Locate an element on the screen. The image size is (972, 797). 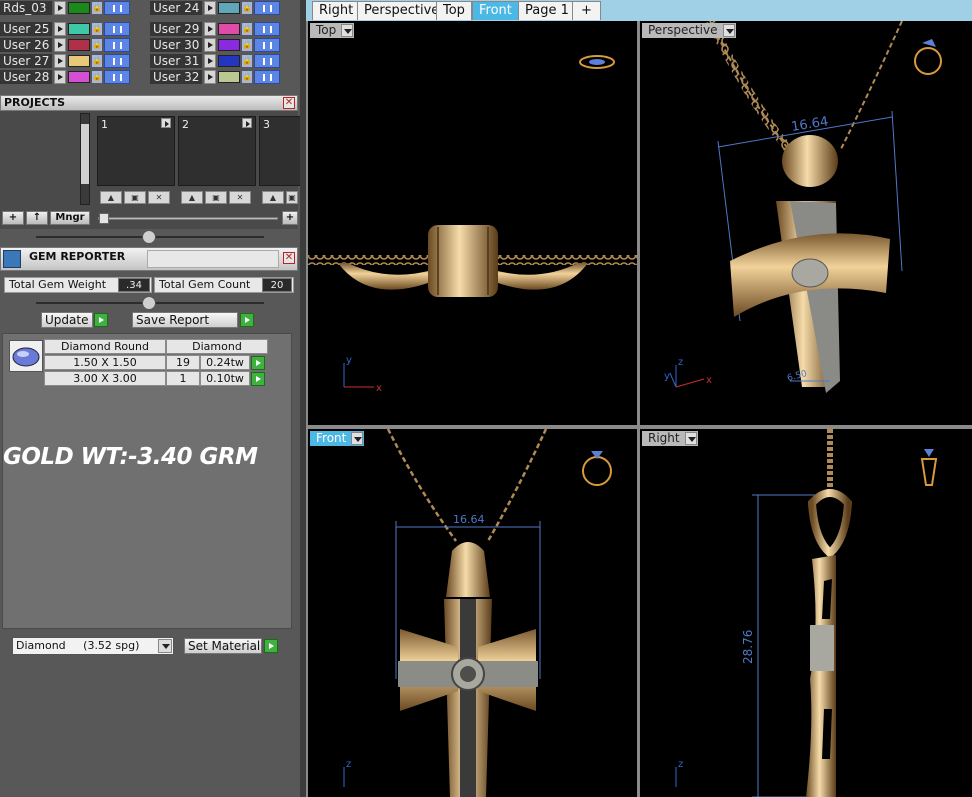
tab-page-1: Page 1 is located at coordinates (547, 10).